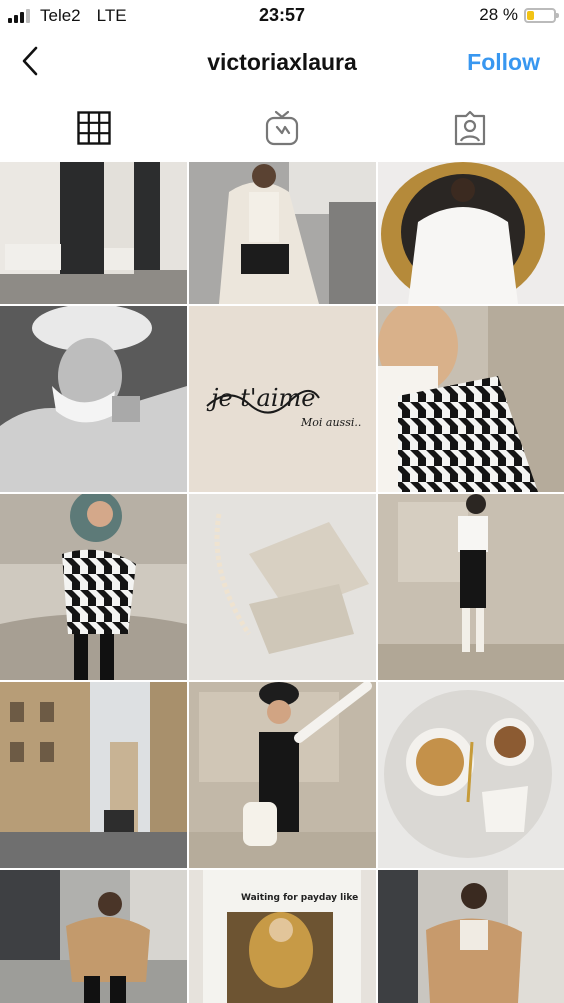 The height and width of the screenshot is (1003, 564). I want to click on profile-header: victoriaxlaura Follow, so click(282, 63).